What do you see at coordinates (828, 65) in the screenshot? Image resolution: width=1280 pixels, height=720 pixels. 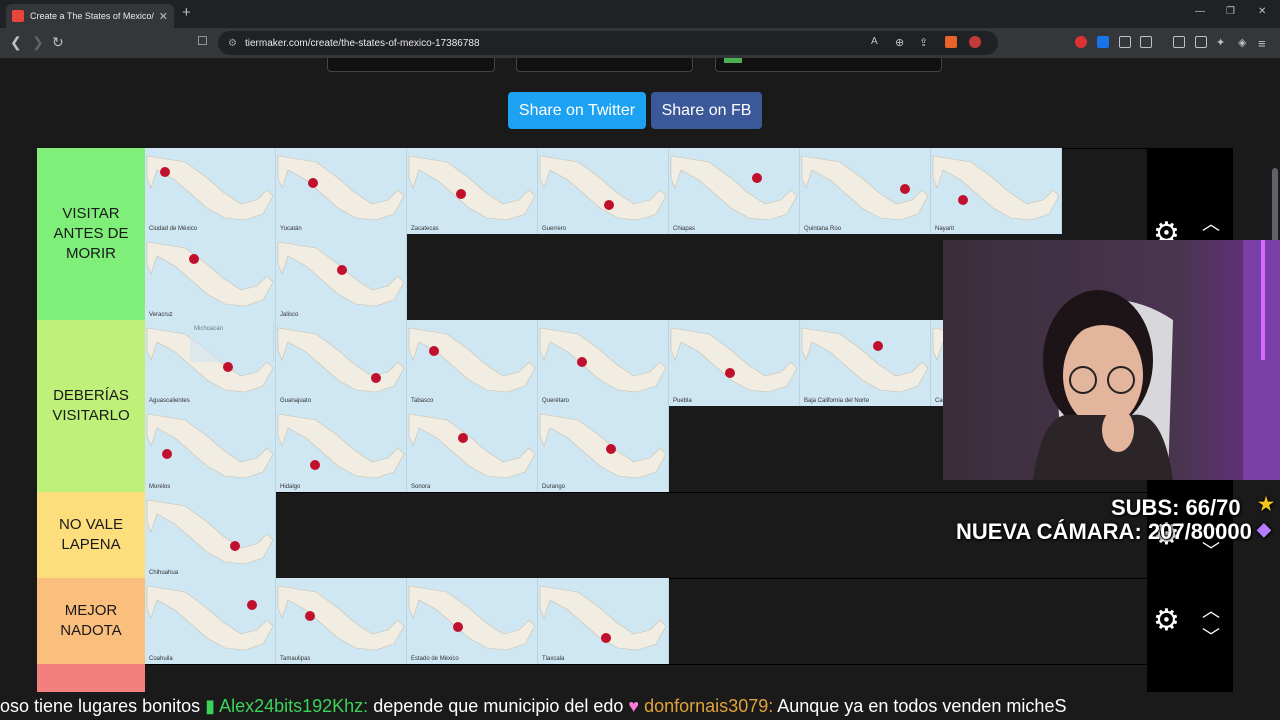 I see `save-tierlist-button` at bounding box center [828, 65].